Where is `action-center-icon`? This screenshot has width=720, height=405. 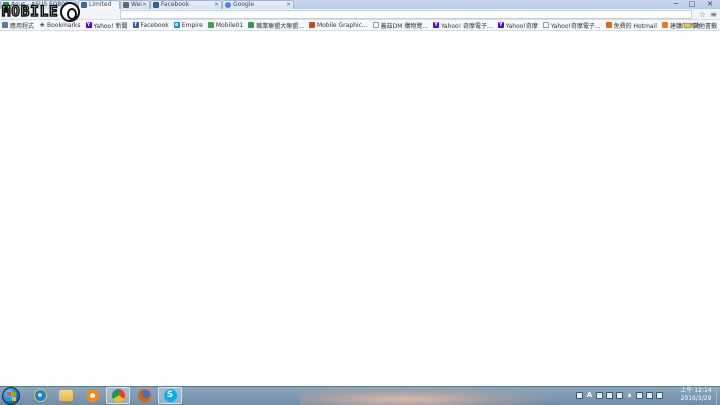
action-center-icon is located at coordinates (639, 395).